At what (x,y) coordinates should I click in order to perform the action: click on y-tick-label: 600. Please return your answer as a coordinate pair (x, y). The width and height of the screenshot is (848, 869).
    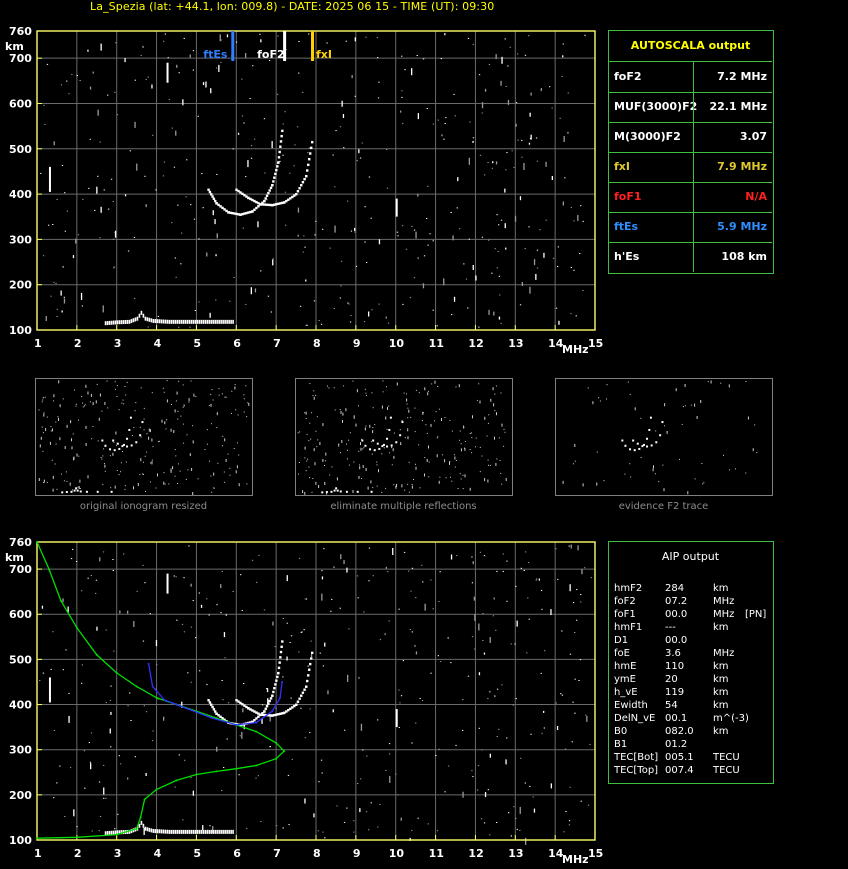
    Looking at the image, I should click on (20, 614).